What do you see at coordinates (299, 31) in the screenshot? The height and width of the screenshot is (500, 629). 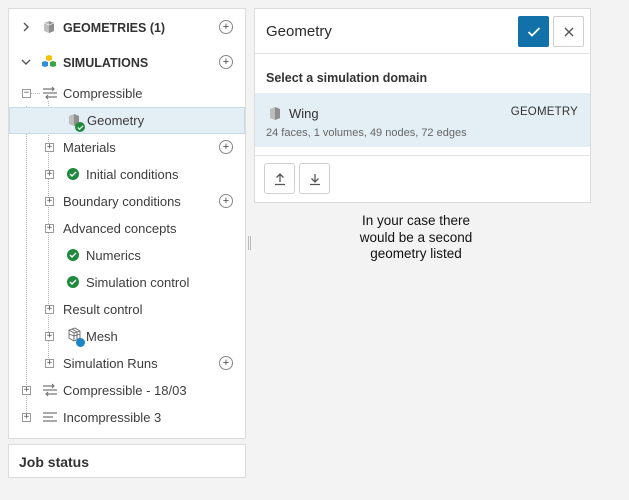 I see `panel-title: Geometry` at bounding box center [299, 31].